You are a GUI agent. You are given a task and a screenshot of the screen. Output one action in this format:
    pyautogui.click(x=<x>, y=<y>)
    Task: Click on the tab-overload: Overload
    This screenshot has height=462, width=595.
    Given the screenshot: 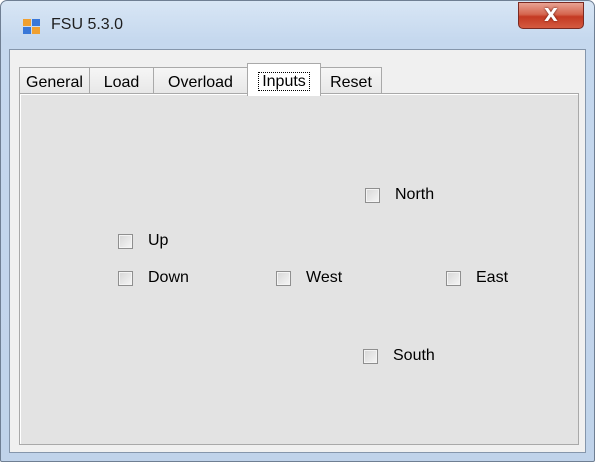 What is the action you would take?
    pyautogui.click(x=200, y=81)
    